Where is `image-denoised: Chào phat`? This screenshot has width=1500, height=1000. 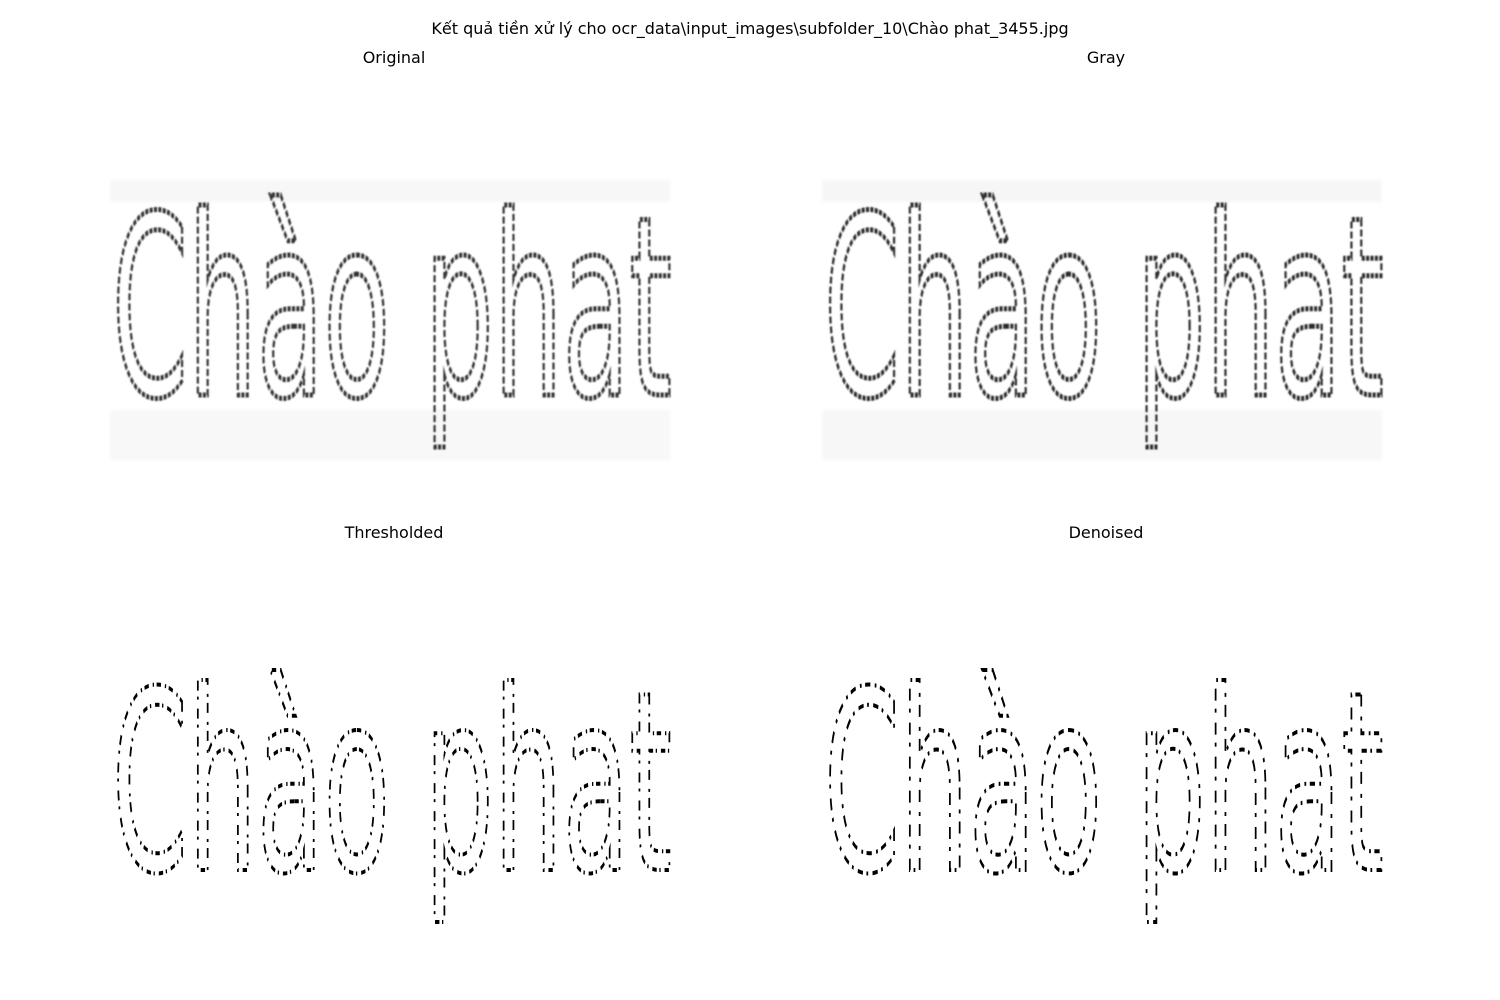
image-denoised: Chào phat is located at coordinates (1107, 807).